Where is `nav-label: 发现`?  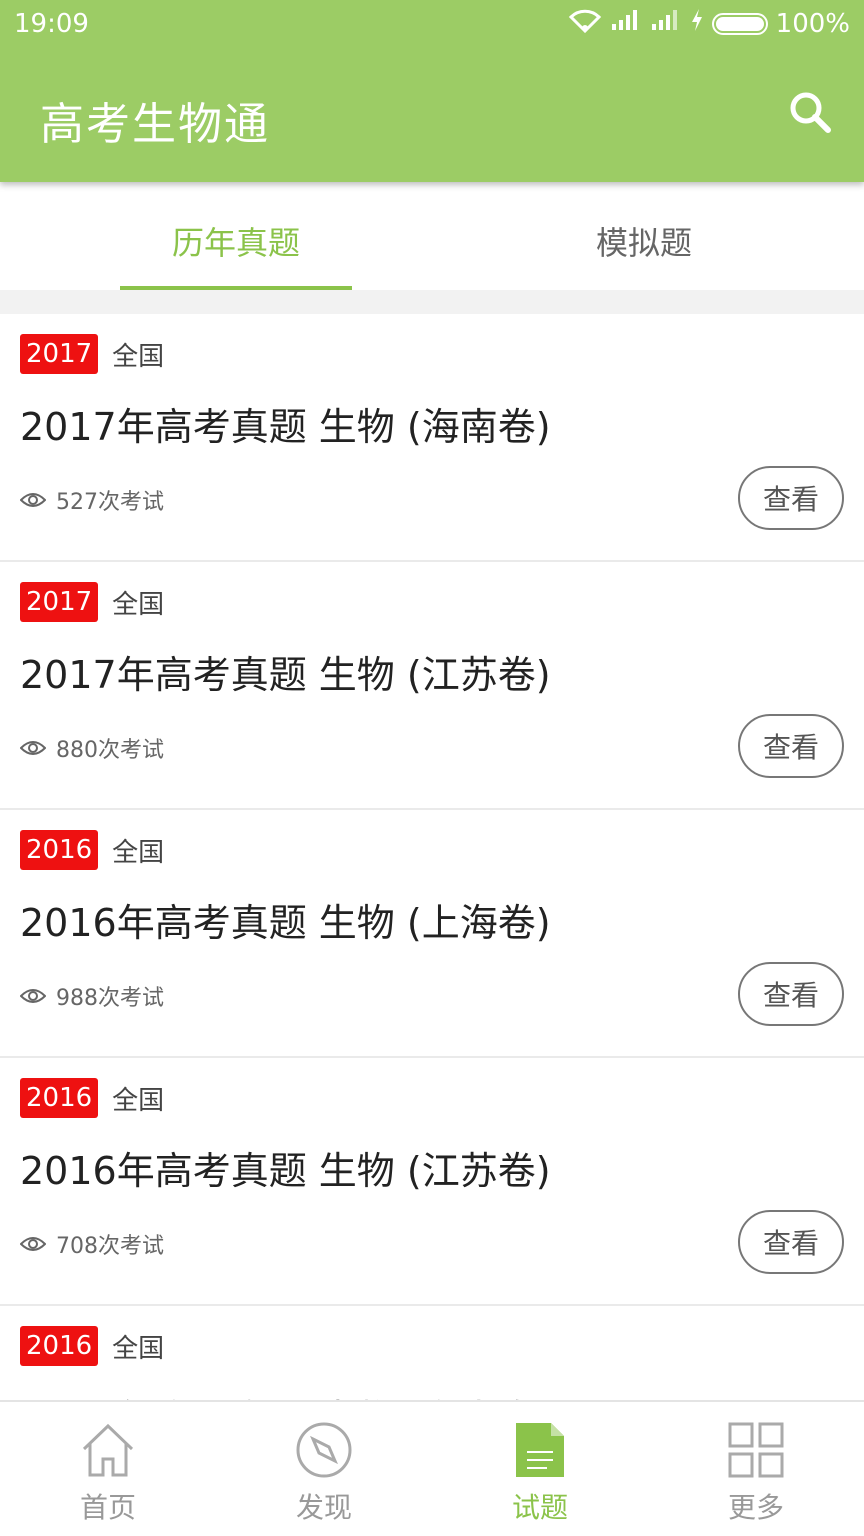 nav-label: 发现 is located at coordinates (323, 1507).